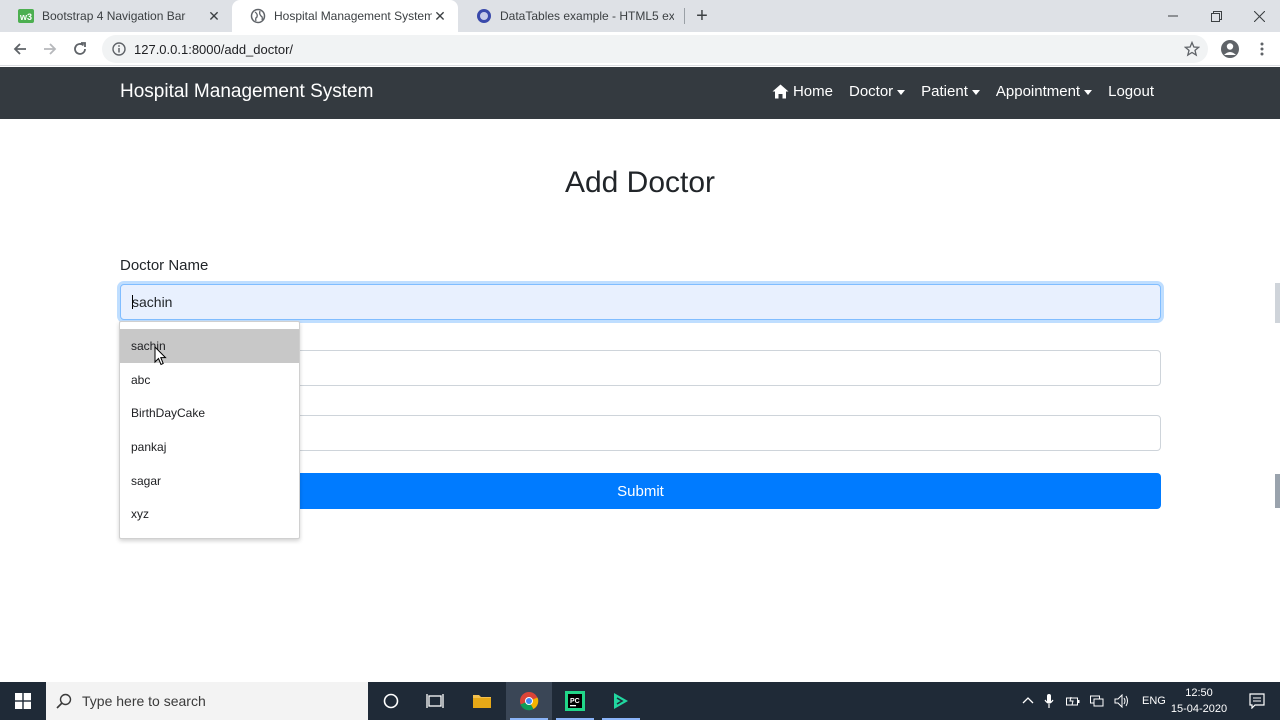  I want to click on info-icon, so click(119, 49).